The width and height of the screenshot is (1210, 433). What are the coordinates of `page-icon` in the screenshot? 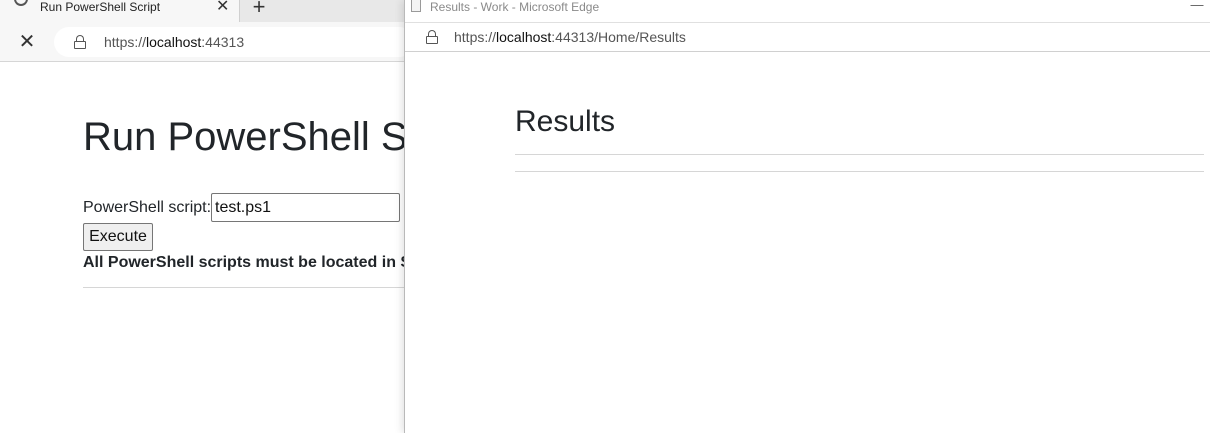 It's located at (416, 6).